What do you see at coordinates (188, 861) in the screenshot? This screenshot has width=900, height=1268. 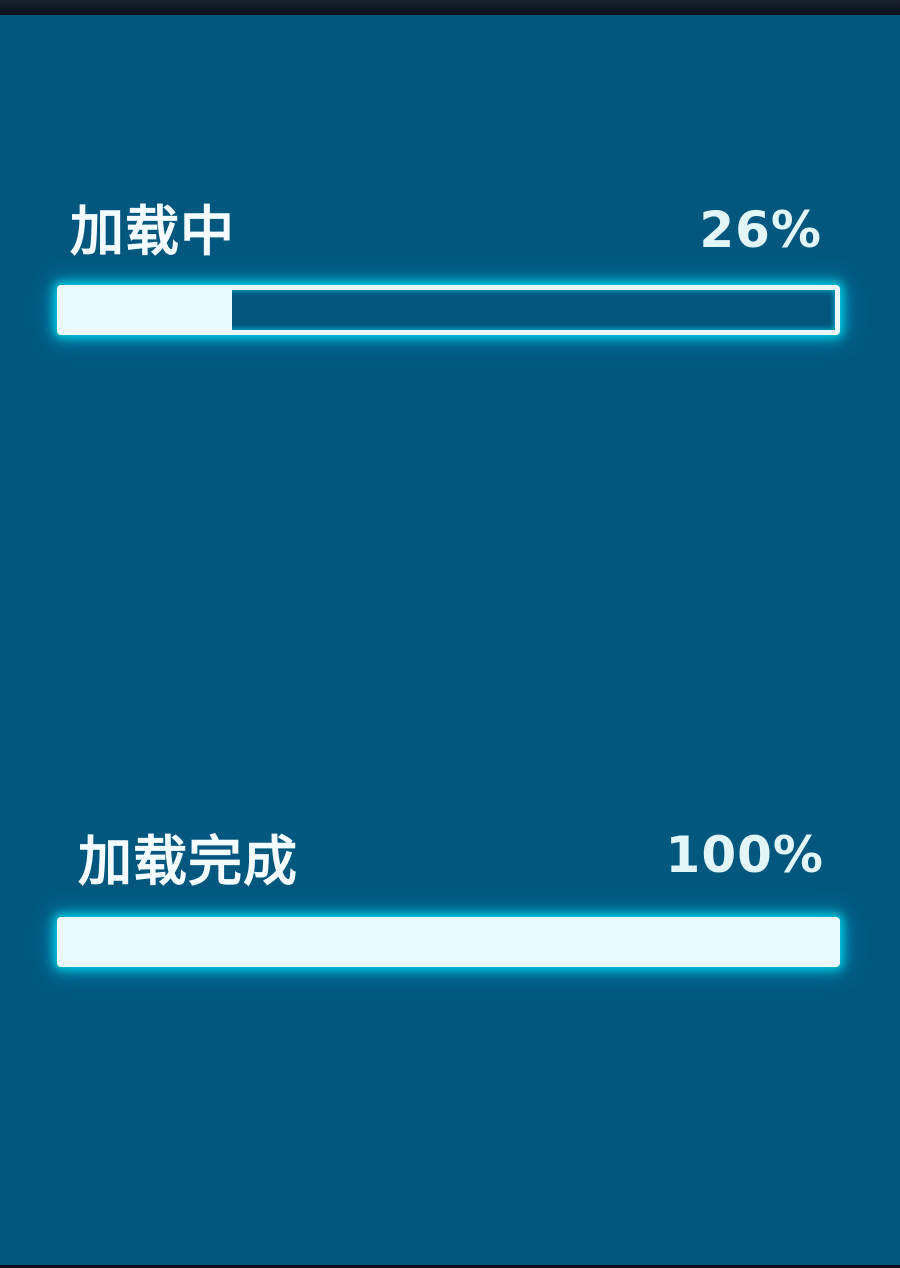 I see `complete-label: 加载完成` at bounding box center [188, 861].